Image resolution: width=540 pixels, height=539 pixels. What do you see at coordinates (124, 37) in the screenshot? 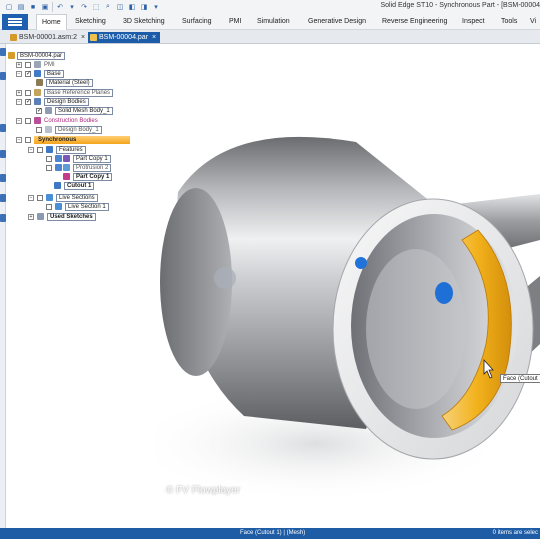
I see `document-tab-part: BSM-00004.par ×` at bounding box center [124, 37].